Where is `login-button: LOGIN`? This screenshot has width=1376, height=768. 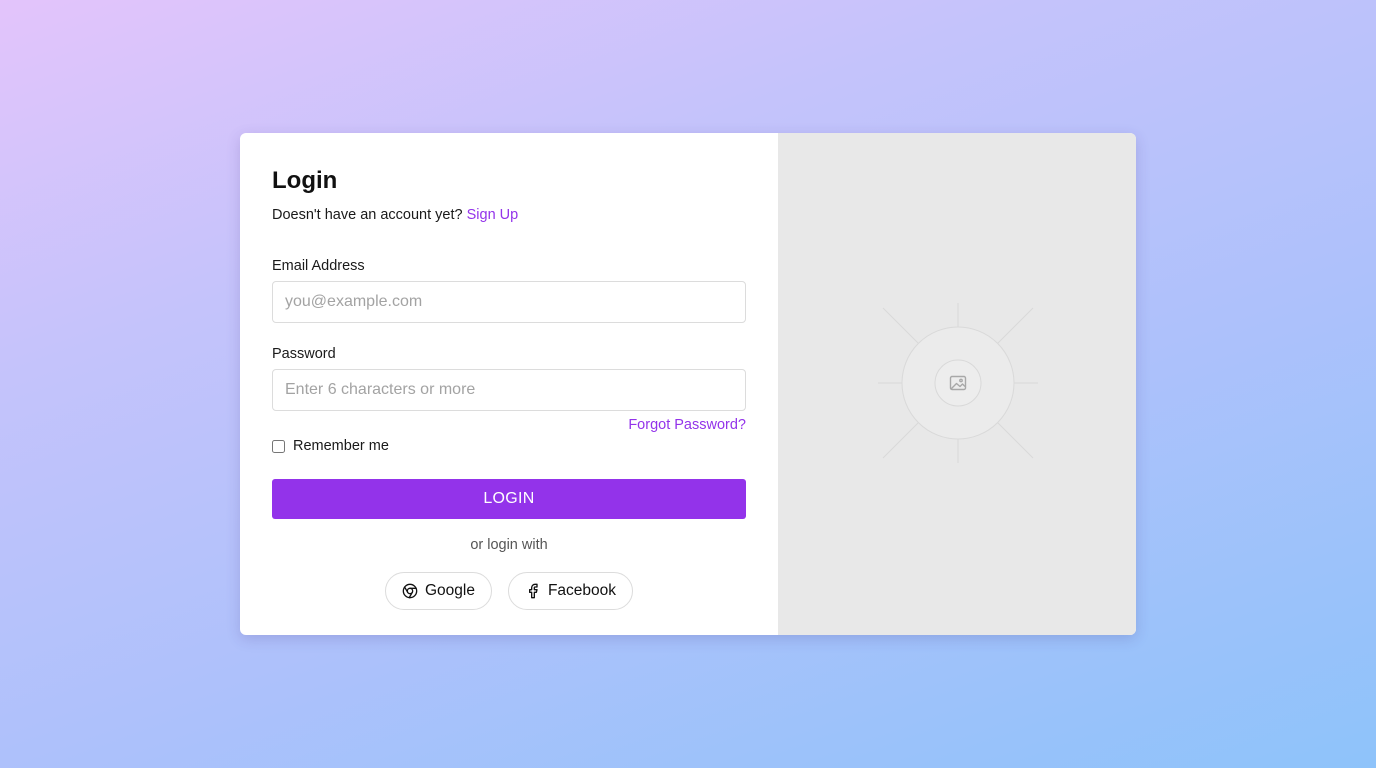 login-button: LOGIN is located at coordinates (509, 499).